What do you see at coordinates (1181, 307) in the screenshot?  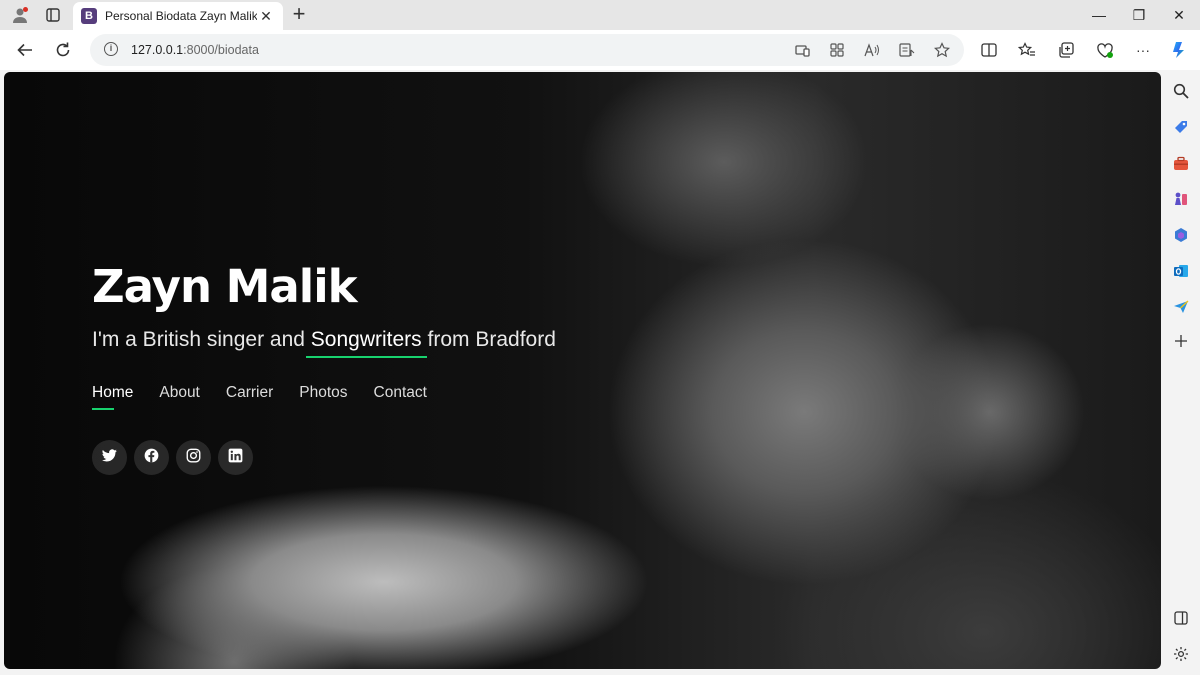 I see `send-drop-icon` at bounding box center [1181, 307].